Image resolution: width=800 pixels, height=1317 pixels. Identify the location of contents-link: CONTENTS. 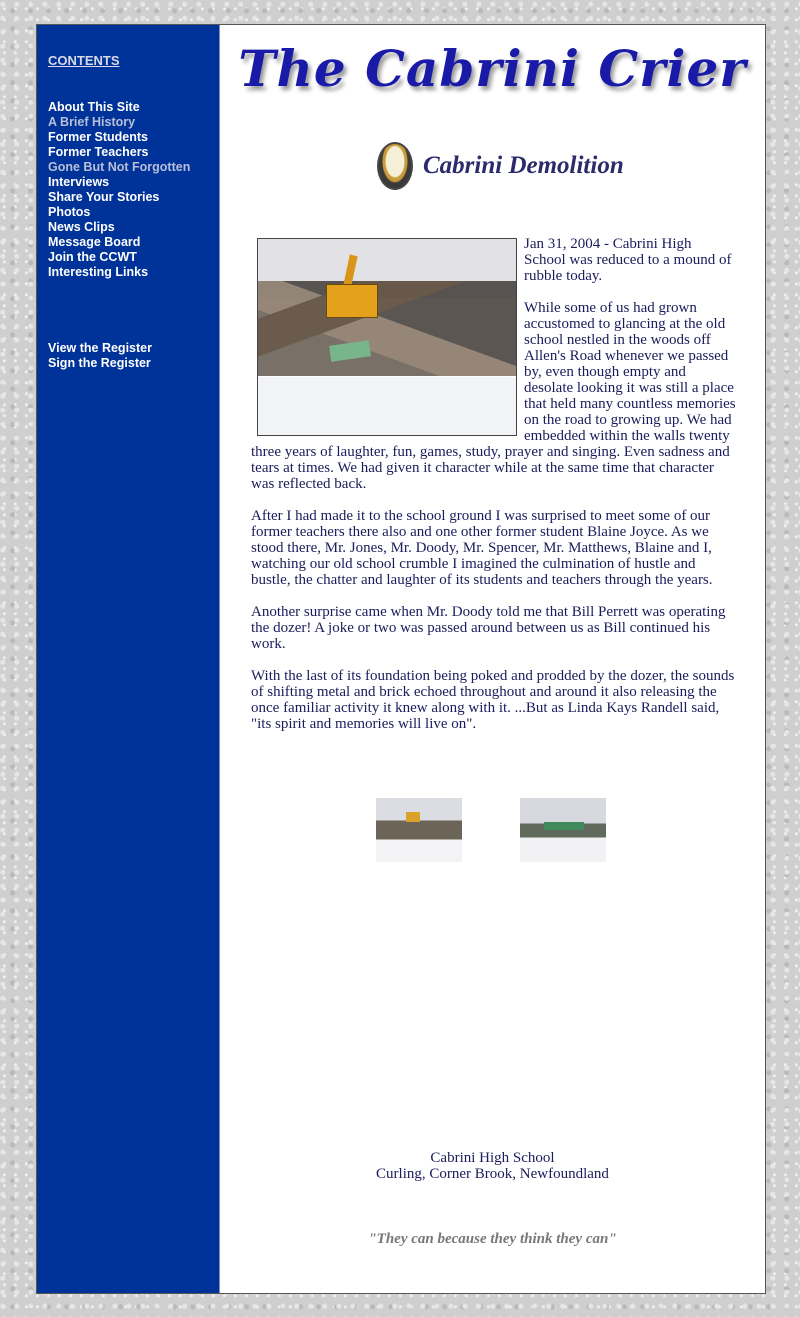
(84, 60).